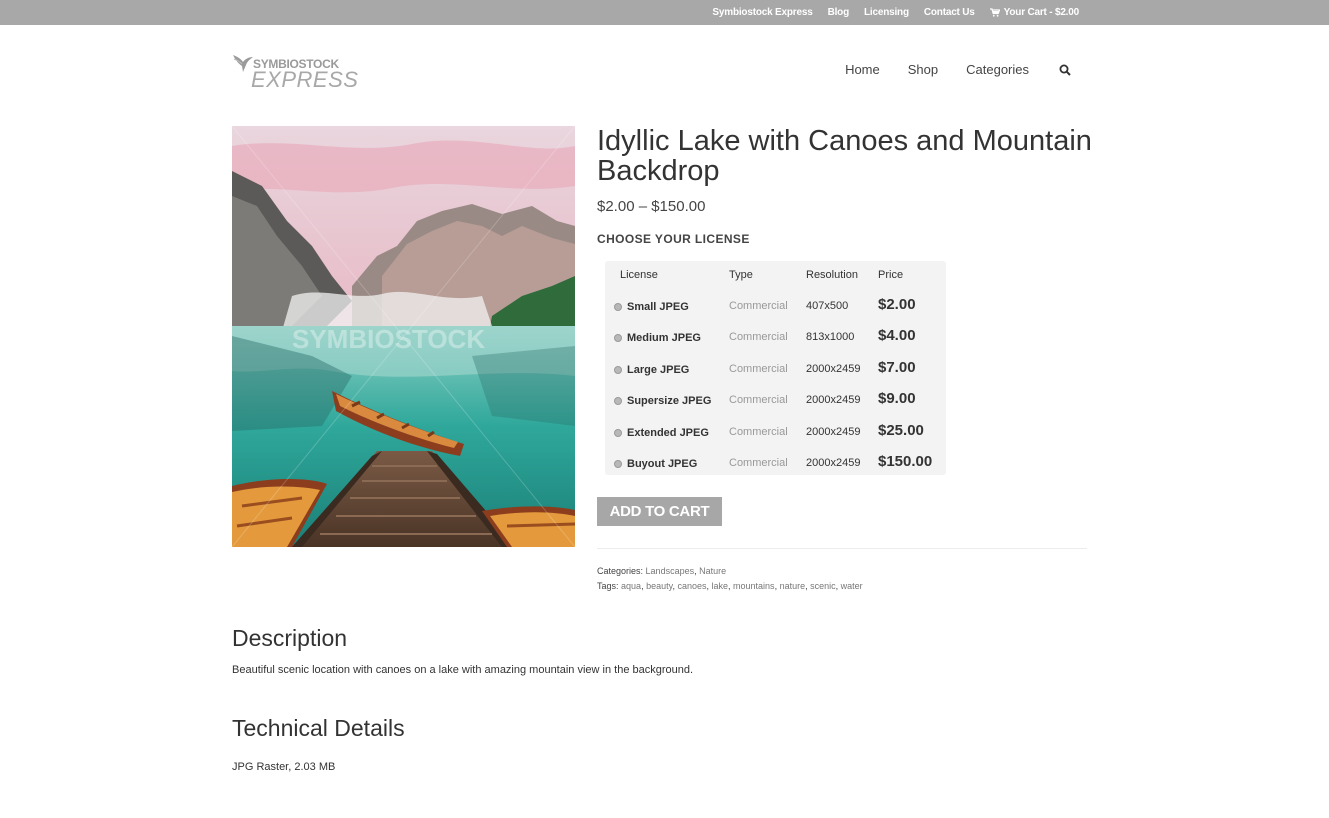 Image resolution: width=1329 pixels, height=818 pixels. Describe the element at coordinates (659, 586) in the screenshot. I see `tag-link: beauty` at that location.